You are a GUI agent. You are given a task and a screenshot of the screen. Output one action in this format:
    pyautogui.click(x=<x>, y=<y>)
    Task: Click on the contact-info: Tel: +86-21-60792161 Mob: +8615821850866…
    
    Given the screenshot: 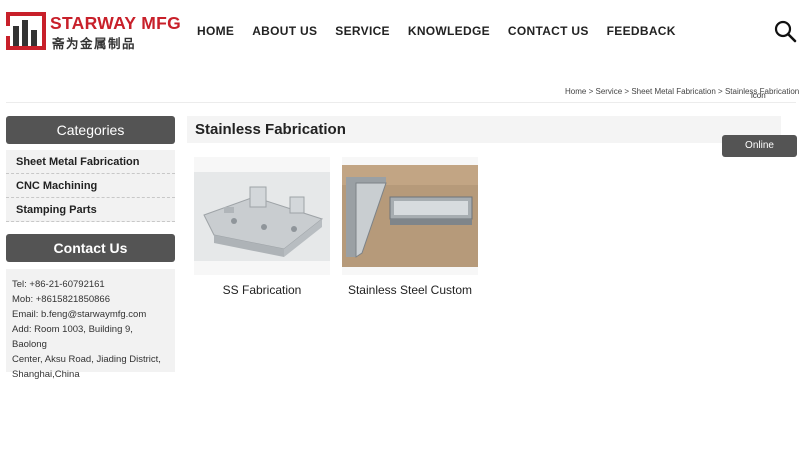 What is the action you would take?
    pyautogui.click(x=90, y=324)
    